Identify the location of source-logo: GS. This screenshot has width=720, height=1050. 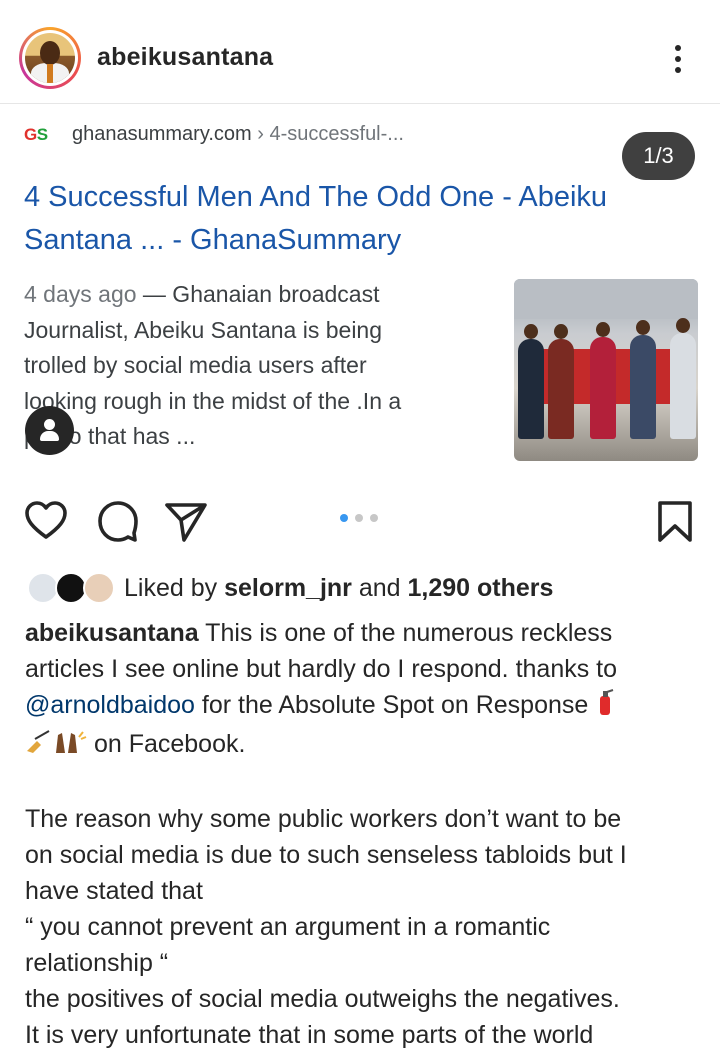
(36, 134).